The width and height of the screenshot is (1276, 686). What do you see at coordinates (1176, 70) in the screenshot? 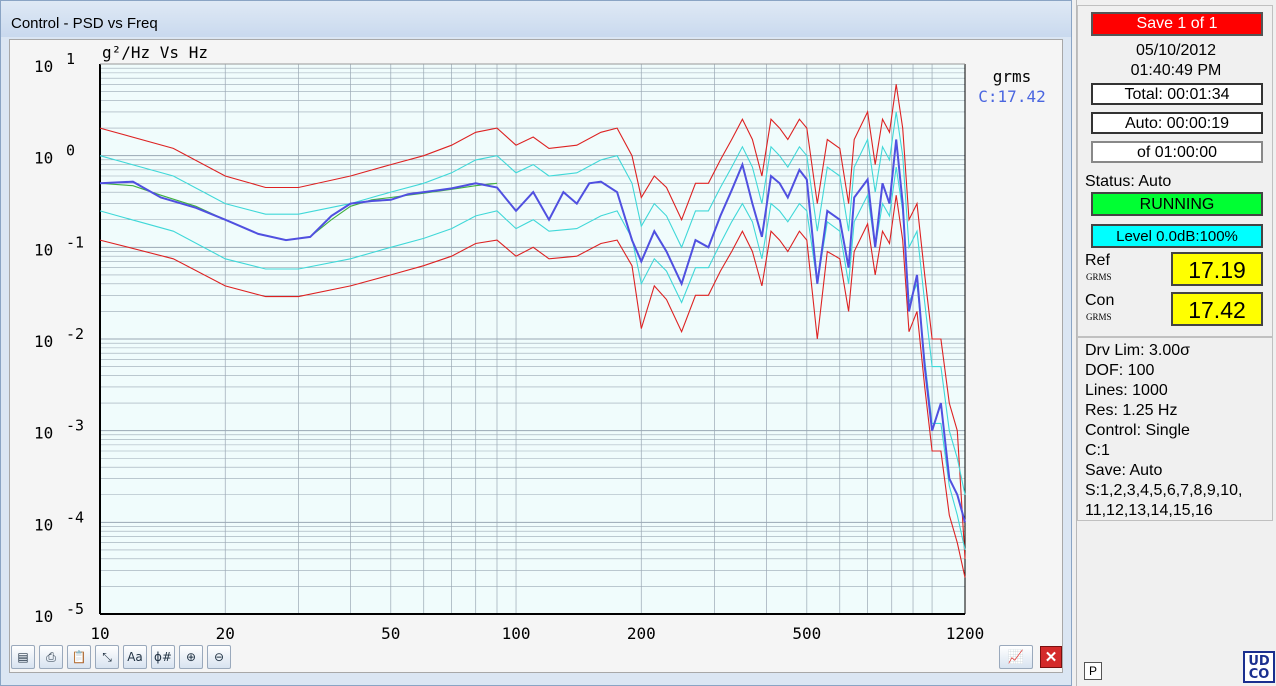
I see `time-text: 01:40:49 PM` at bounding box center [1176, 70].